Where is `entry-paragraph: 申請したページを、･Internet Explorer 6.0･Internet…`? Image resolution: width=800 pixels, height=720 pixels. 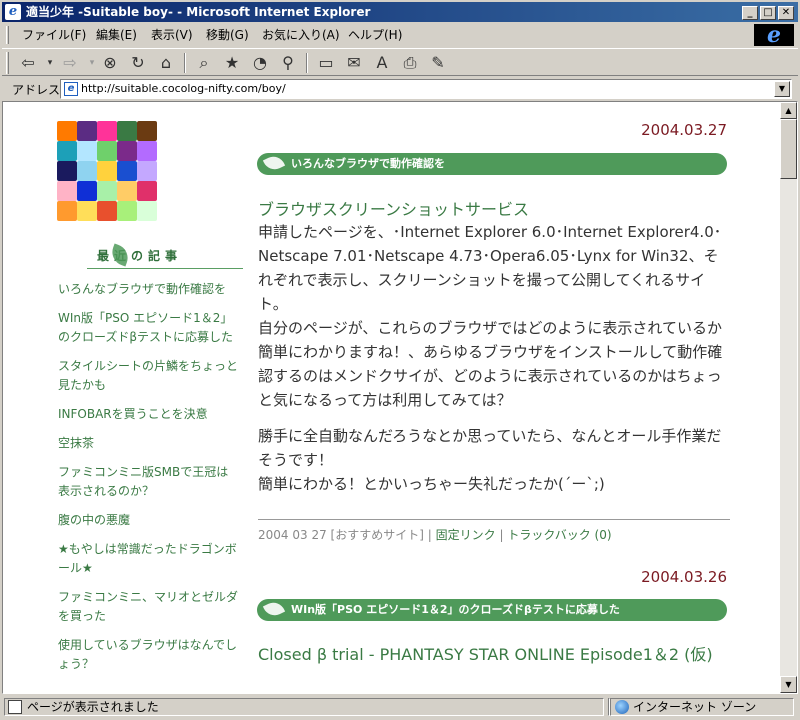
entry-paragraph: 申請したページを、･Internet Explorer 6.0･Internet… is located at coordinates (490, 268).